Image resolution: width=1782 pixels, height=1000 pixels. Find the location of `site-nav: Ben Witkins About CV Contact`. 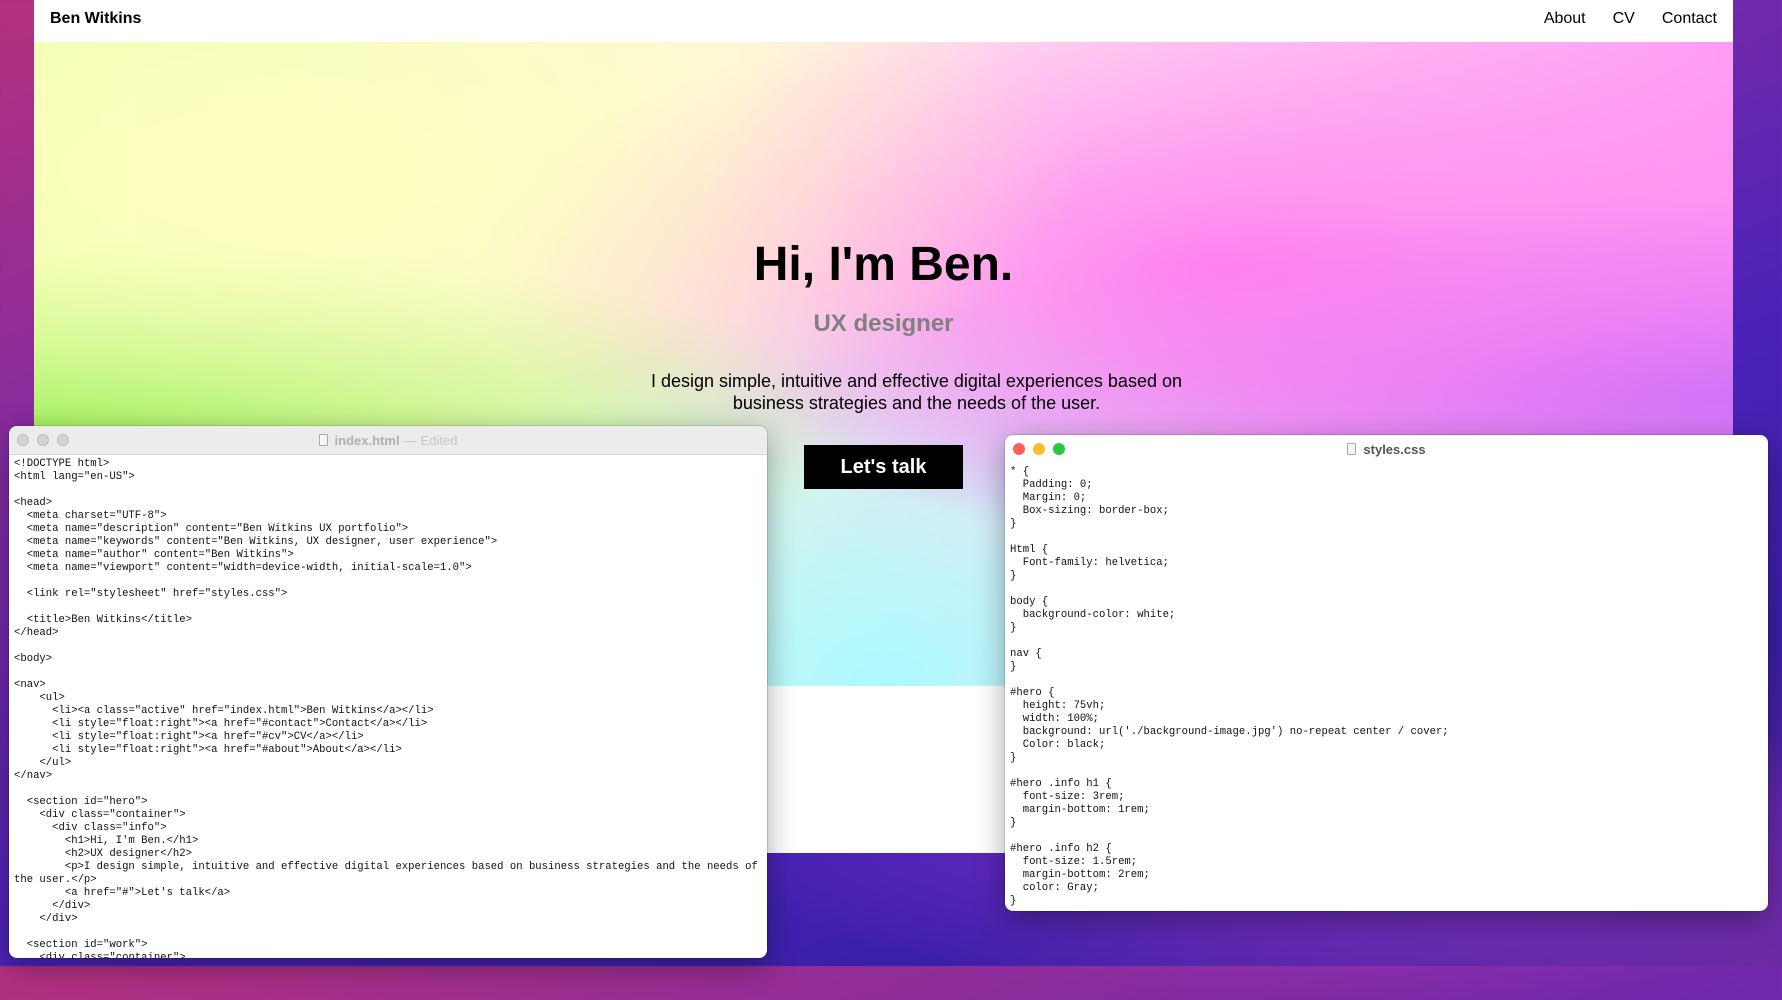

site-nav: Ben Witkins About CV Contact is located at coordinates (883, 21).